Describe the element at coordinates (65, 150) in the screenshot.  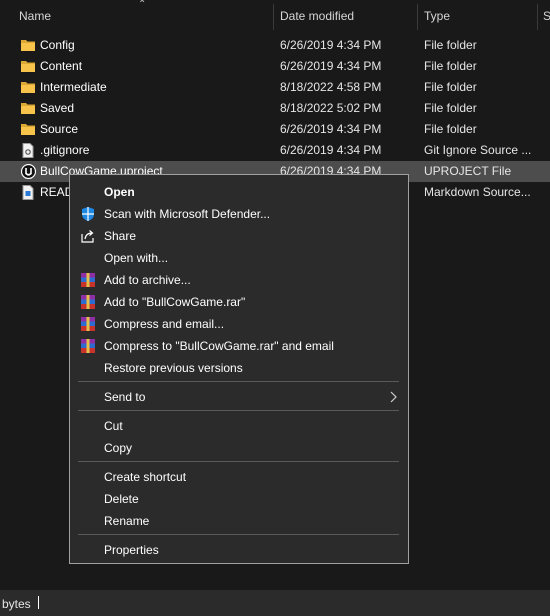
I see `file-name: .gitignore` at that location.